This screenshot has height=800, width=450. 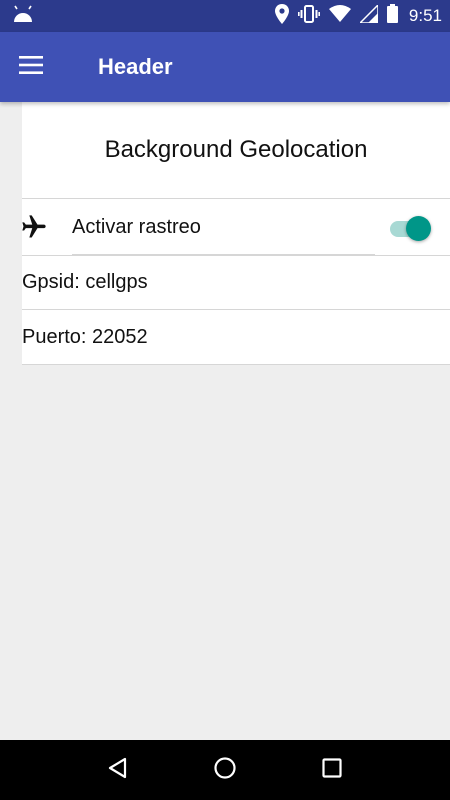 I want to click on home-button, so click(x=225, y=770).